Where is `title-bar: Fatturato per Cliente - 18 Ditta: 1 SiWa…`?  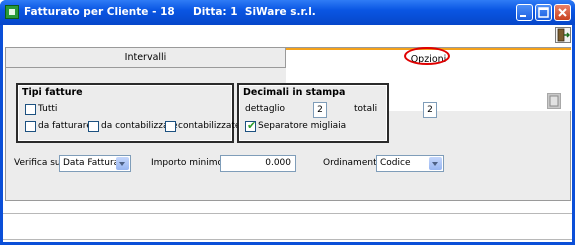
title-bar: Fatturato per Cliente - 18 Ditta: 1 SiWa… is located at coordinates (287, 12).